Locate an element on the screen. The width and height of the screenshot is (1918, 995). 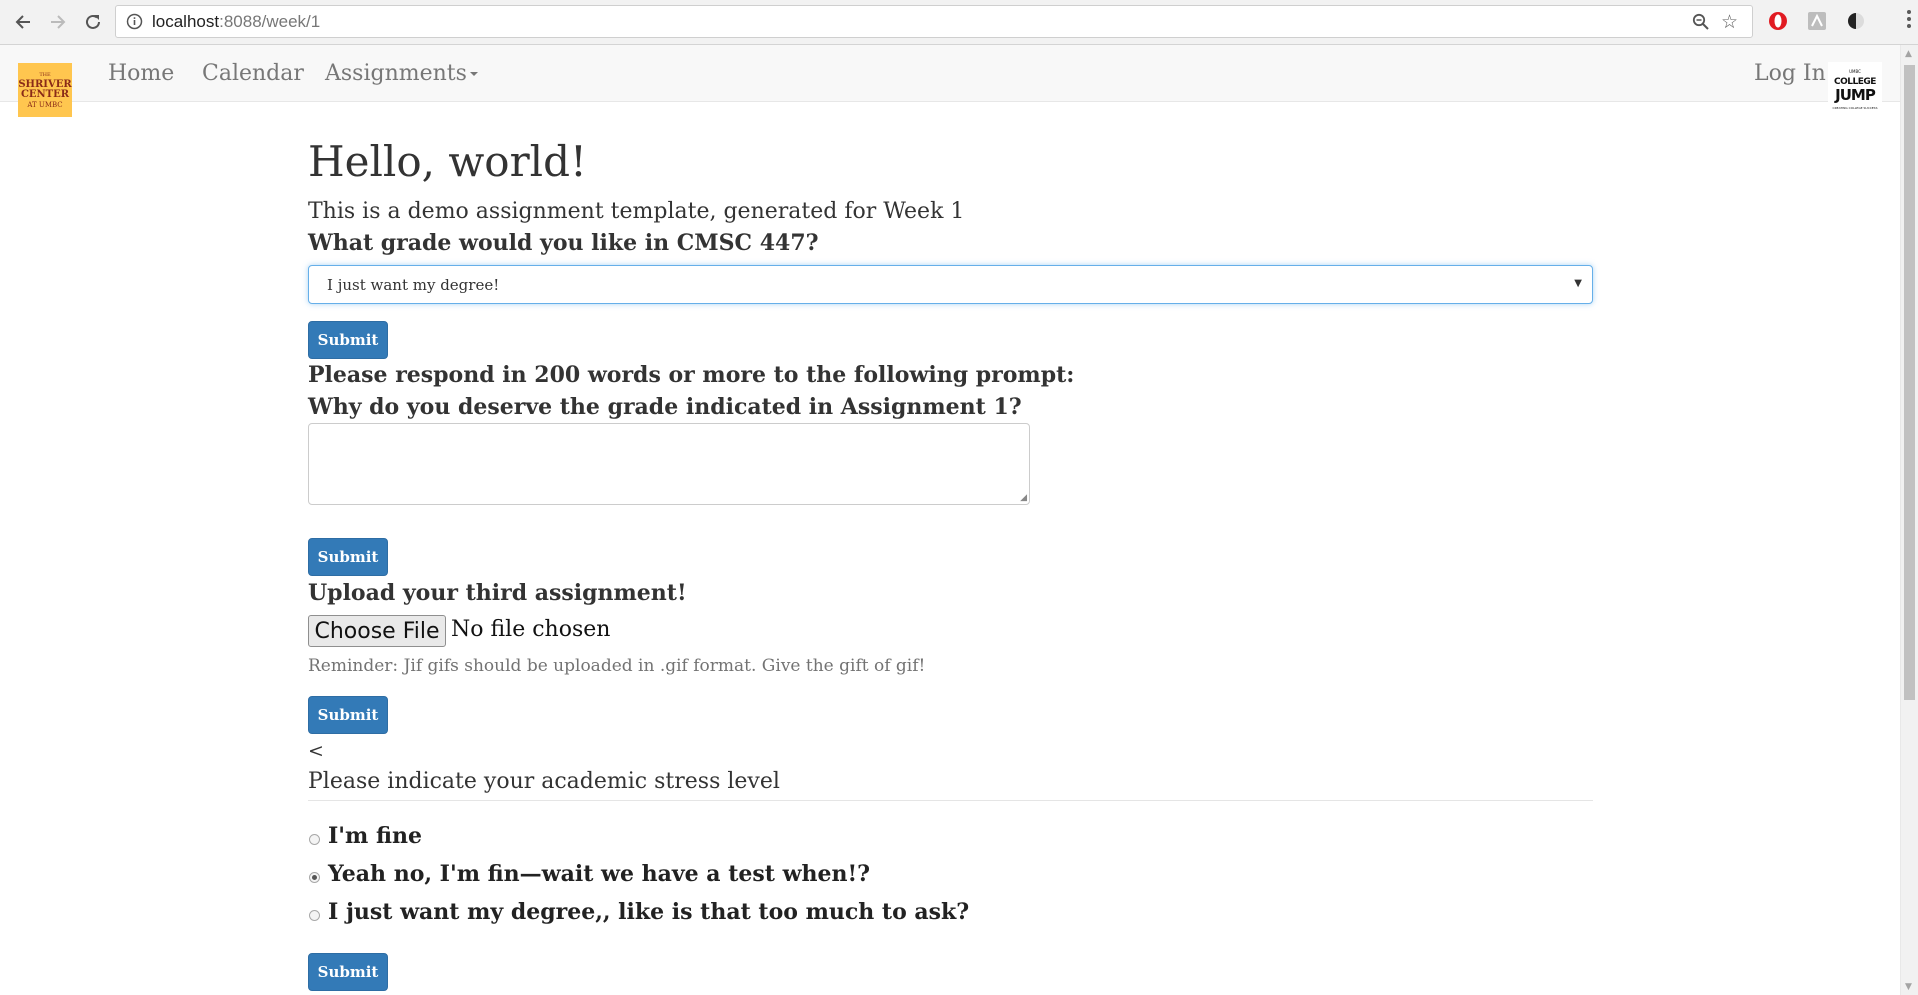
dropdown-arrow-icon: ▼ is located at coordinates (1578, 283).